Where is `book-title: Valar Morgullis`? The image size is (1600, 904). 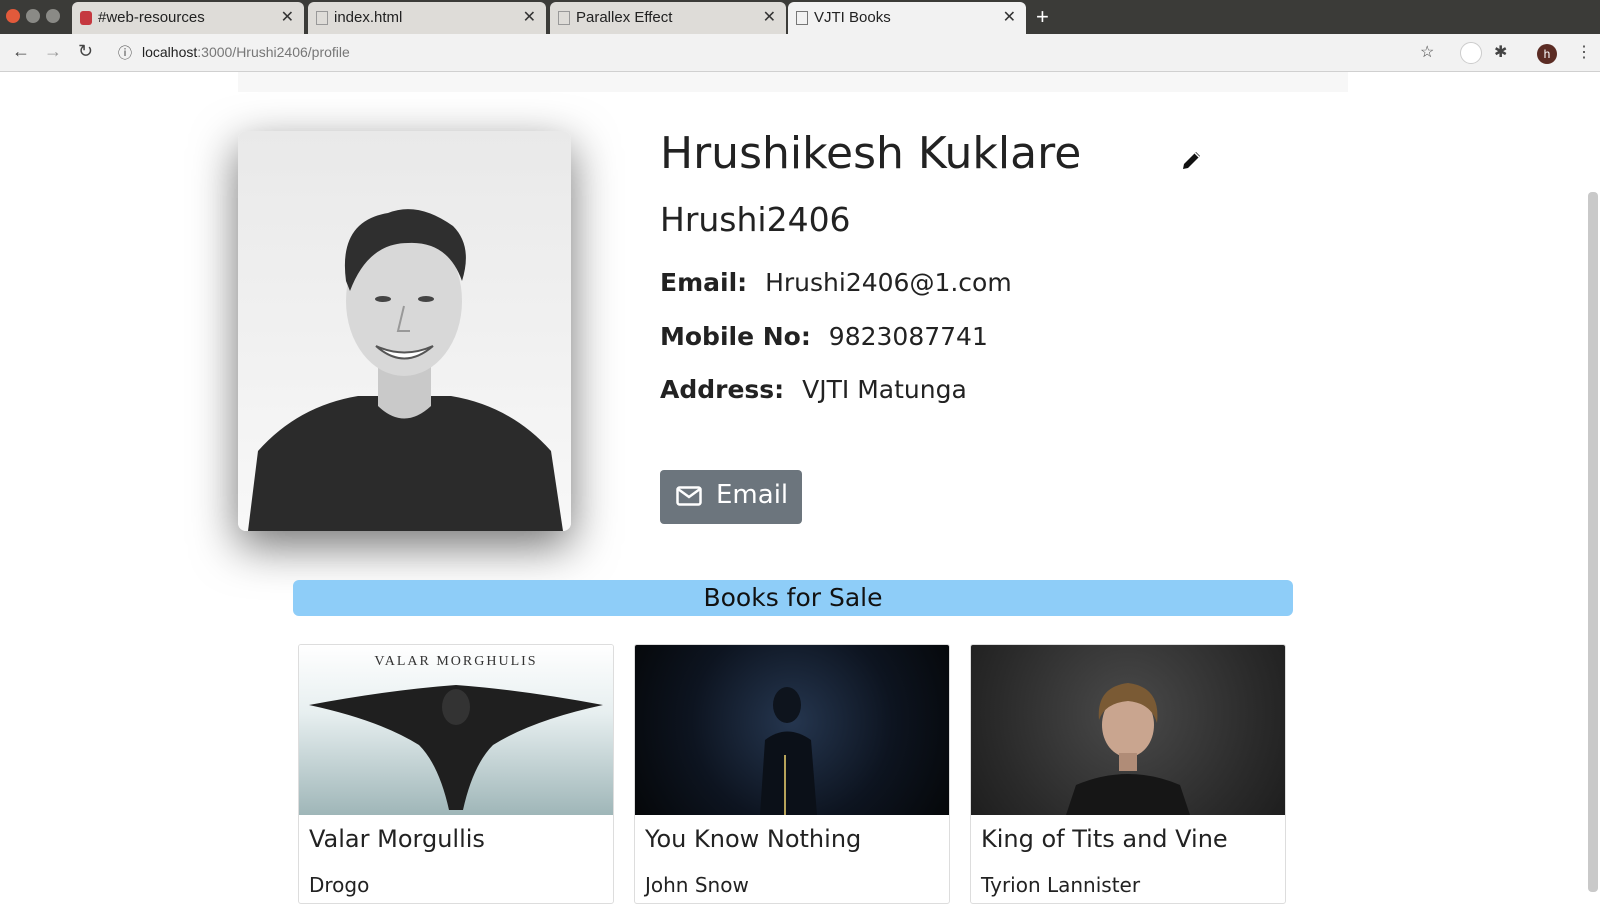 book-title: Valar Morgullis is located at coordinates (397, 839).